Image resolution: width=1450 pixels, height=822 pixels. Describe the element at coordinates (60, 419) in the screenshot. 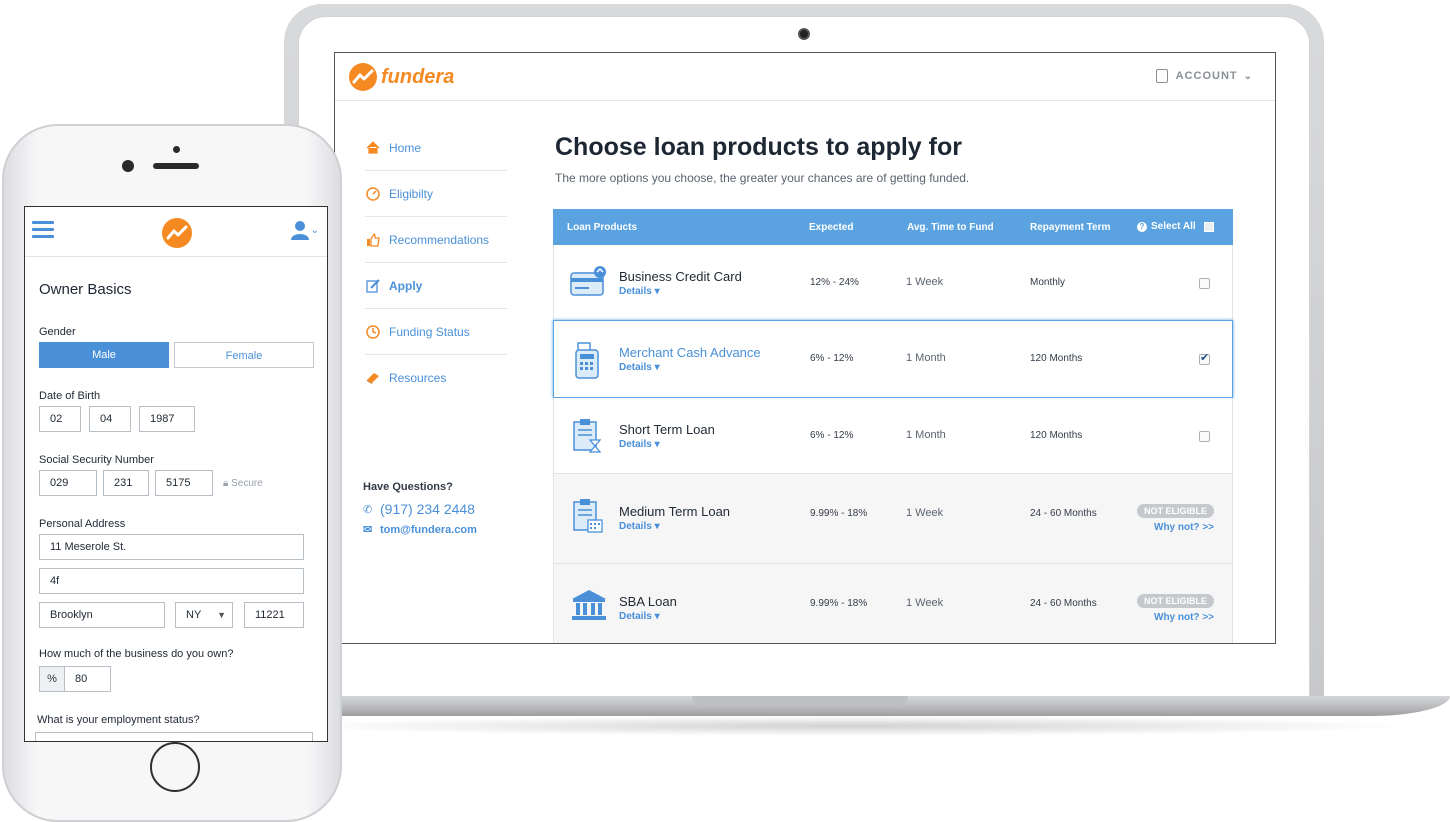

I see `dob-month-input: 02` at that location.